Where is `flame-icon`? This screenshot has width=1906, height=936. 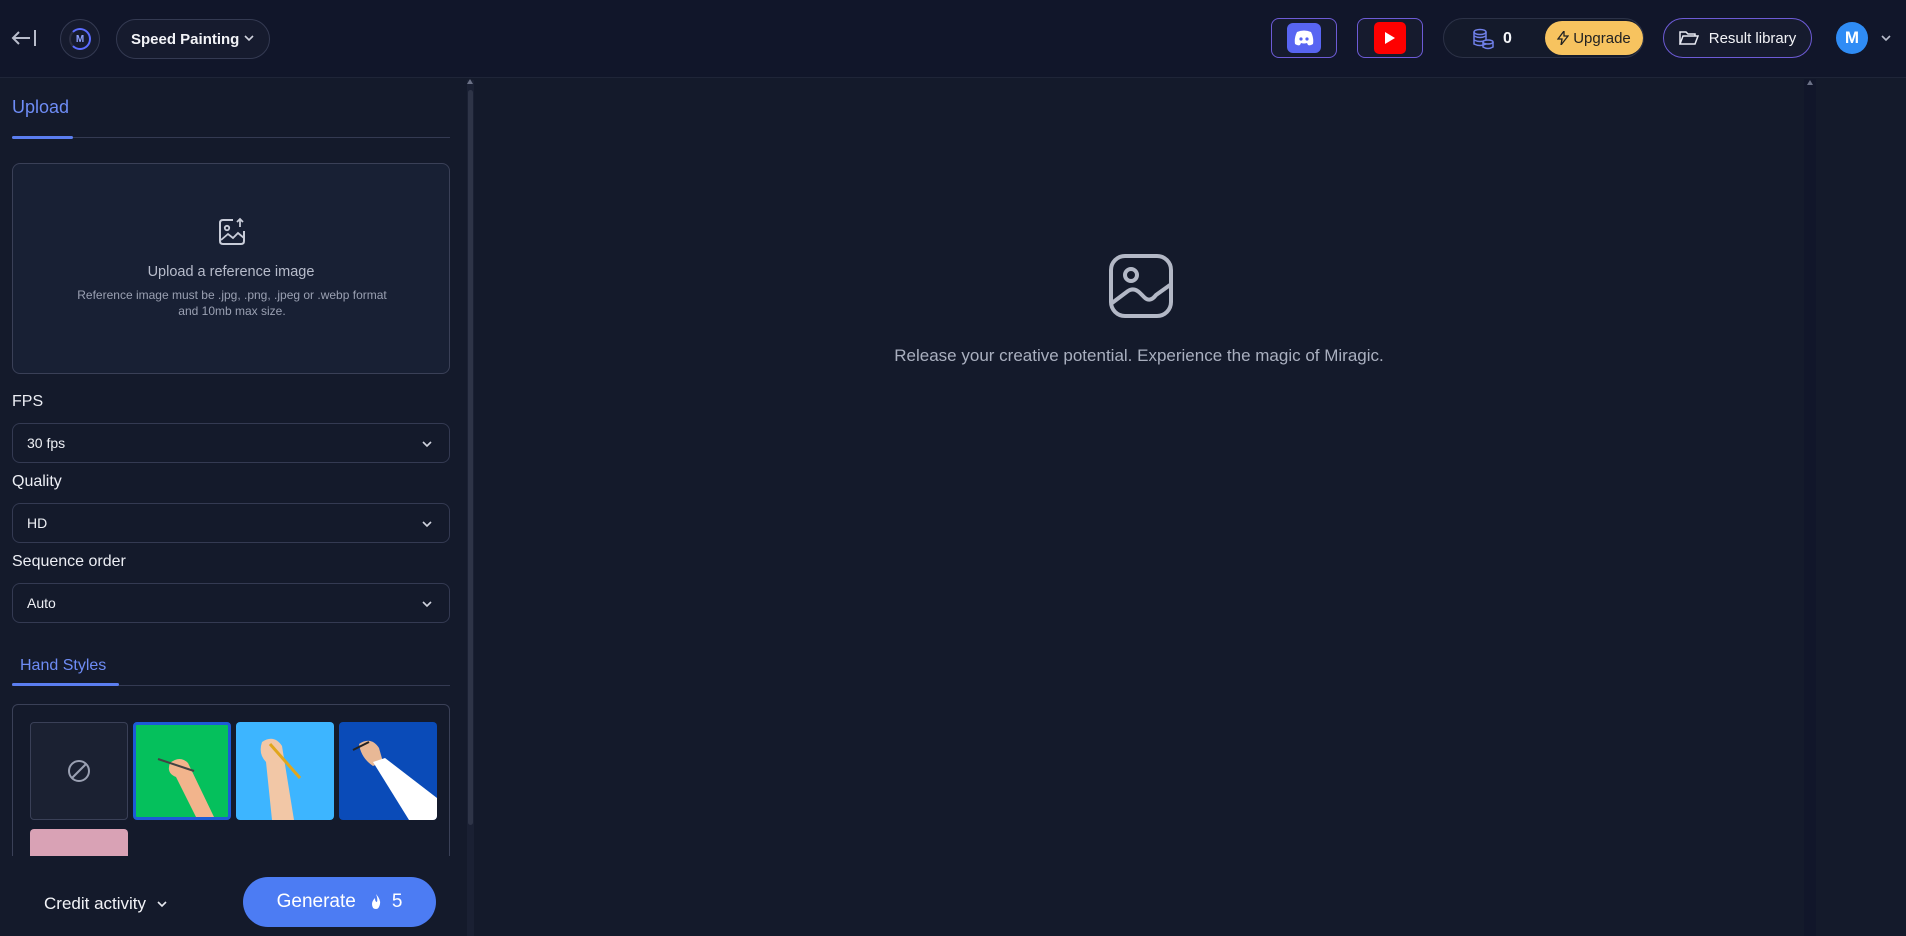 flame-icon is located at coordinates (375, 901).